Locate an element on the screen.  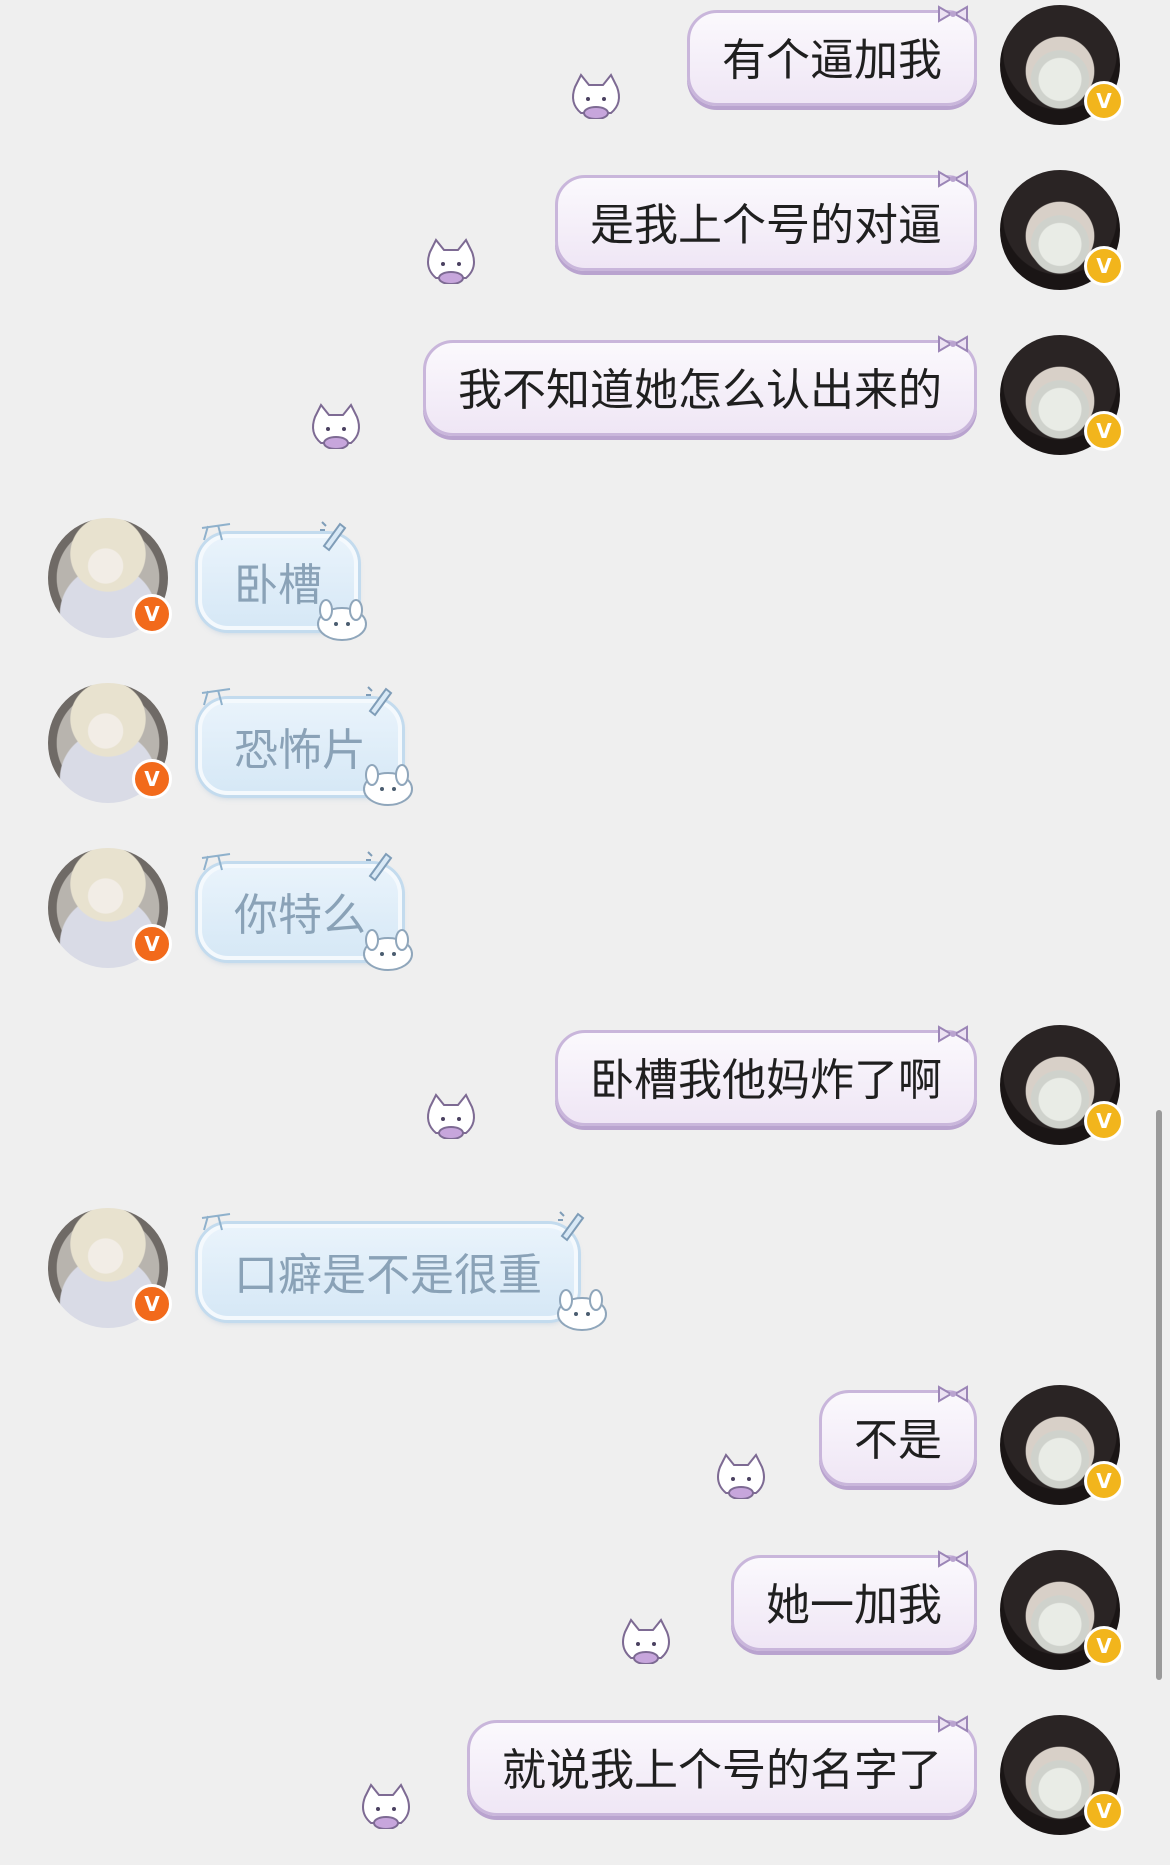
message-text: 我不知道她怎么认出来的 is located at coordinates (700, 390).